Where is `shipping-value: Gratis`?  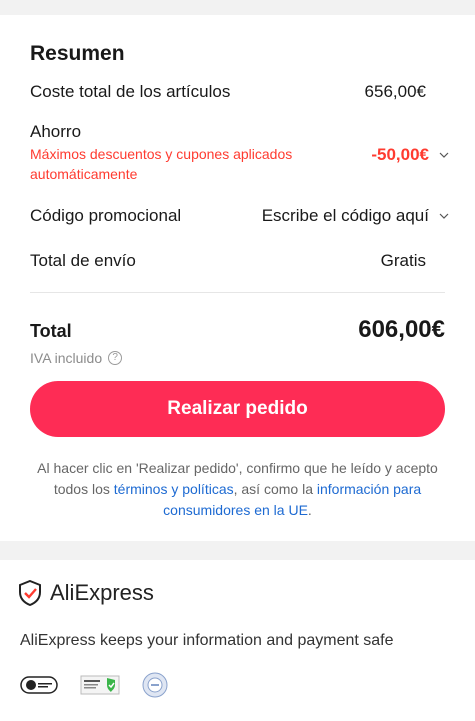
shipping-value: Gratis is located at coordinates (403, 260).